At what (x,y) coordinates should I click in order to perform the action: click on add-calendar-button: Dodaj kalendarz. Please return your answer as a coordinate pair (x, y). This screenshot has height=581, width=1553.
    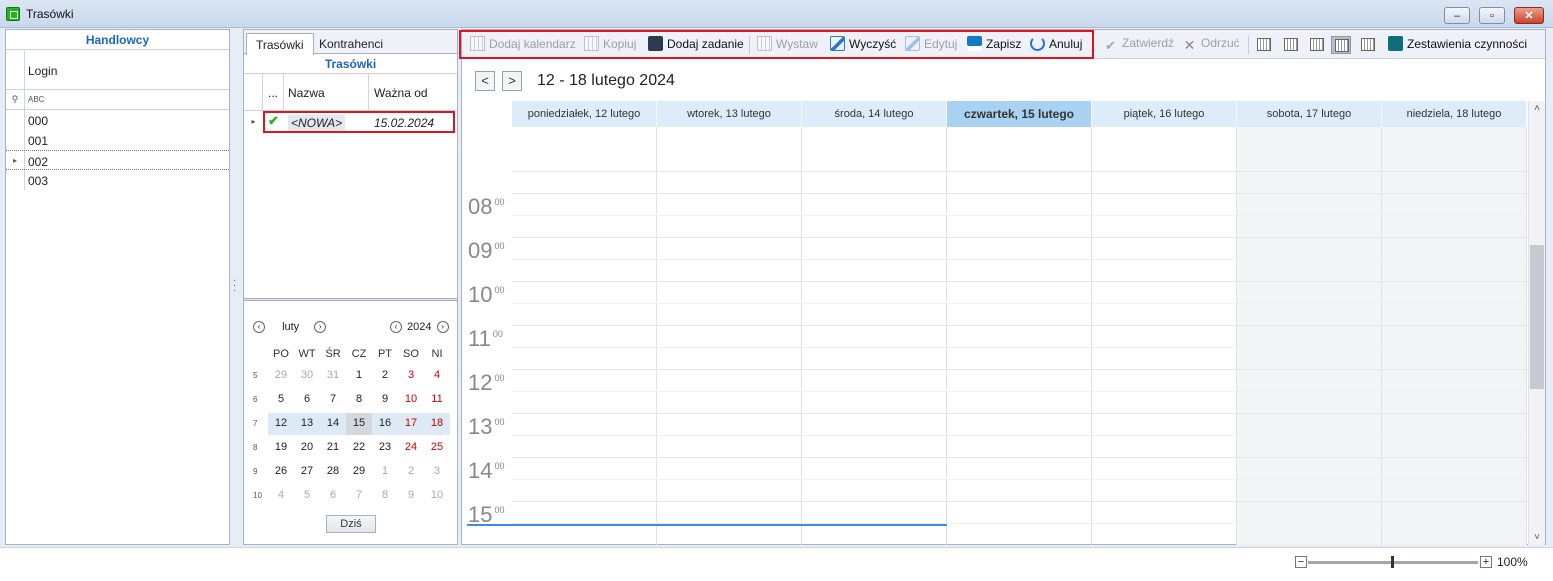
    Looking at the image, I should click on (523, 45).